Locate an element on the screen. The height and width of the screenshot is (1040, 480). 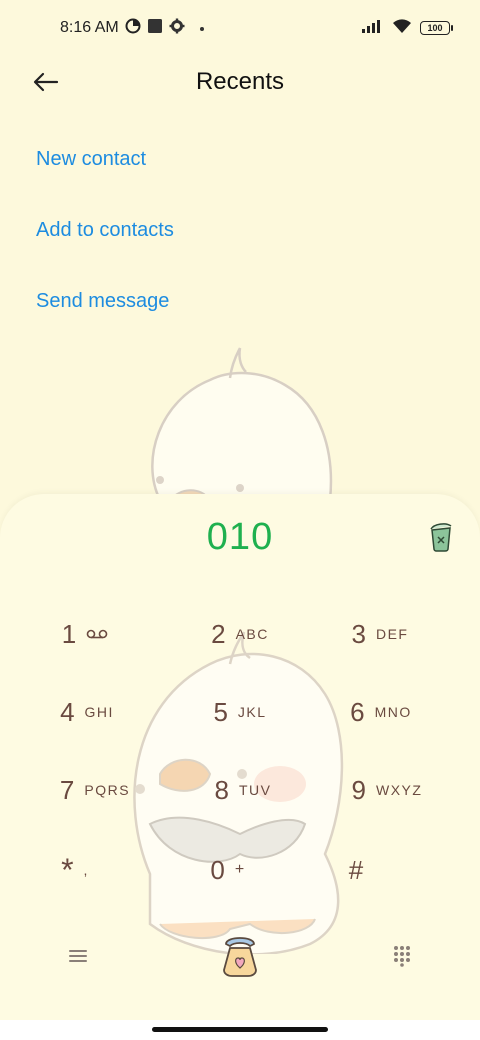
key-letters: ABC is located at coordinates (252, 634).